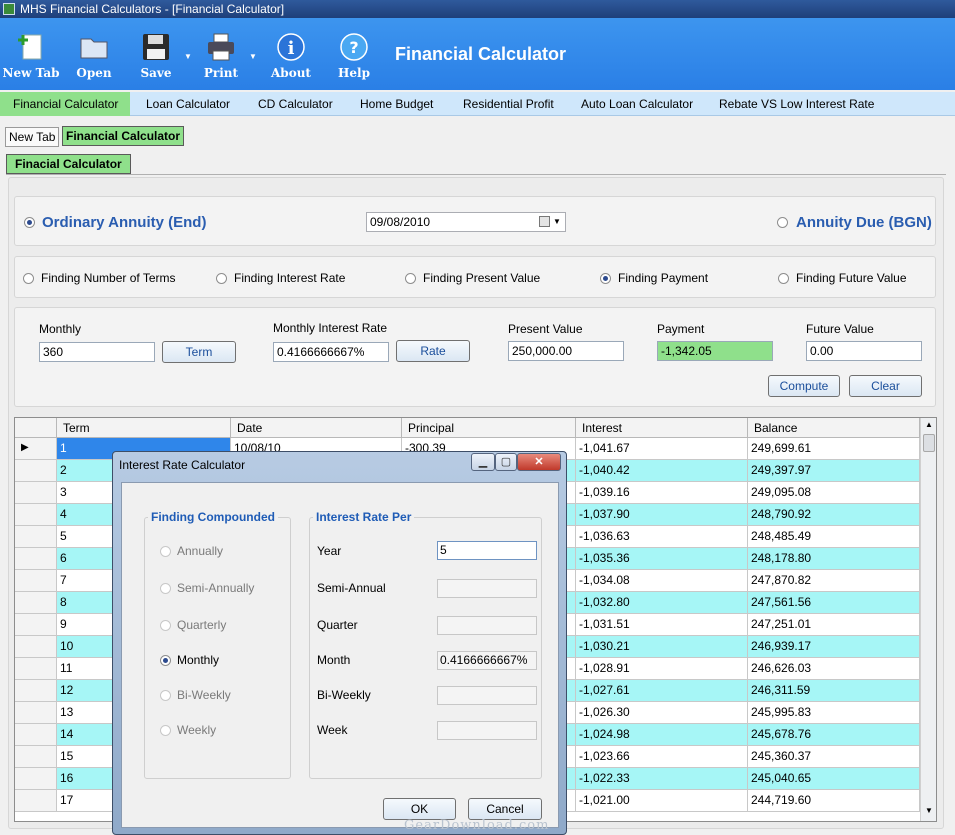  What do you see at coordinates (433, 351) in the screenshot?
I see `rate-button: Rate` at bounding box center [433, 351].